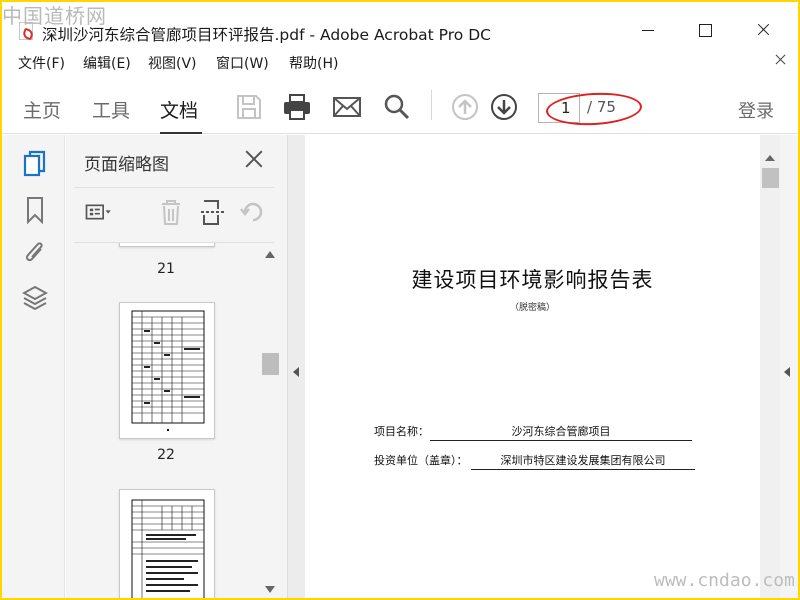 The width and height of the screenshot is (800, 600). I want to click on next-page-icon, so click(504, 107).